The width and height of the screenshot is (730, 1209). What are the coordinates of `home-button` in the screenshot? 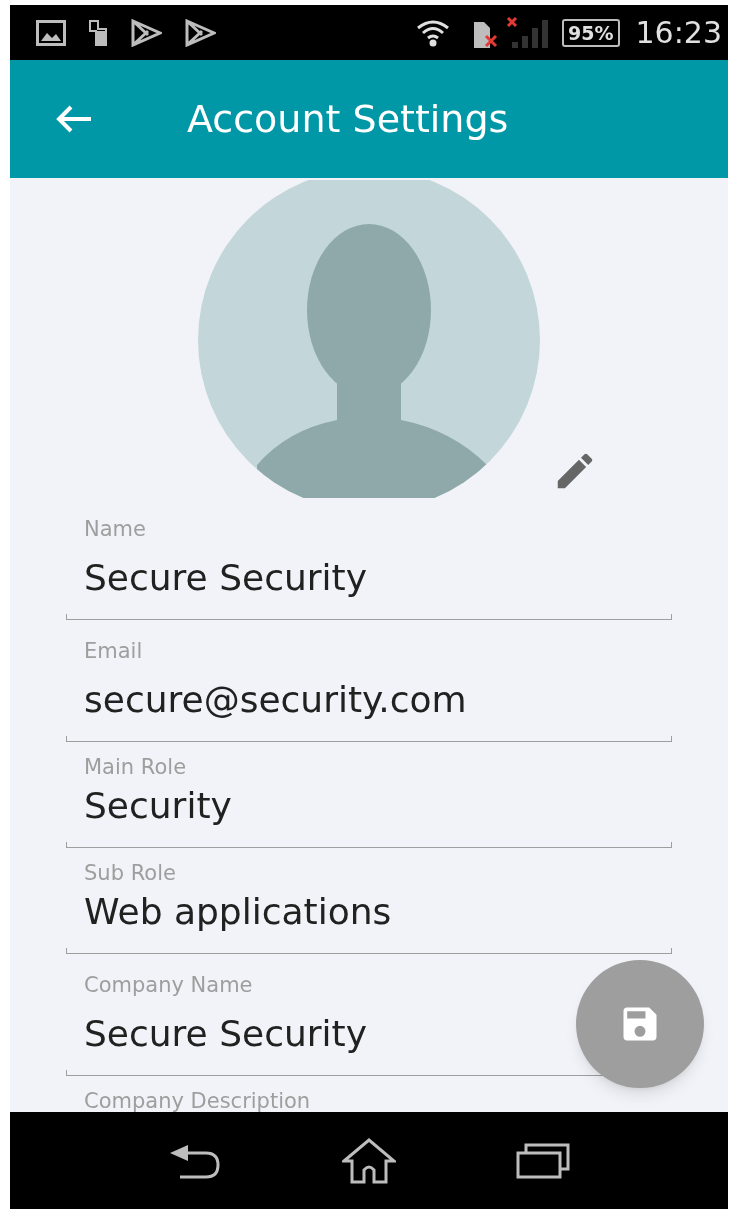 It's located at (369, 1160).